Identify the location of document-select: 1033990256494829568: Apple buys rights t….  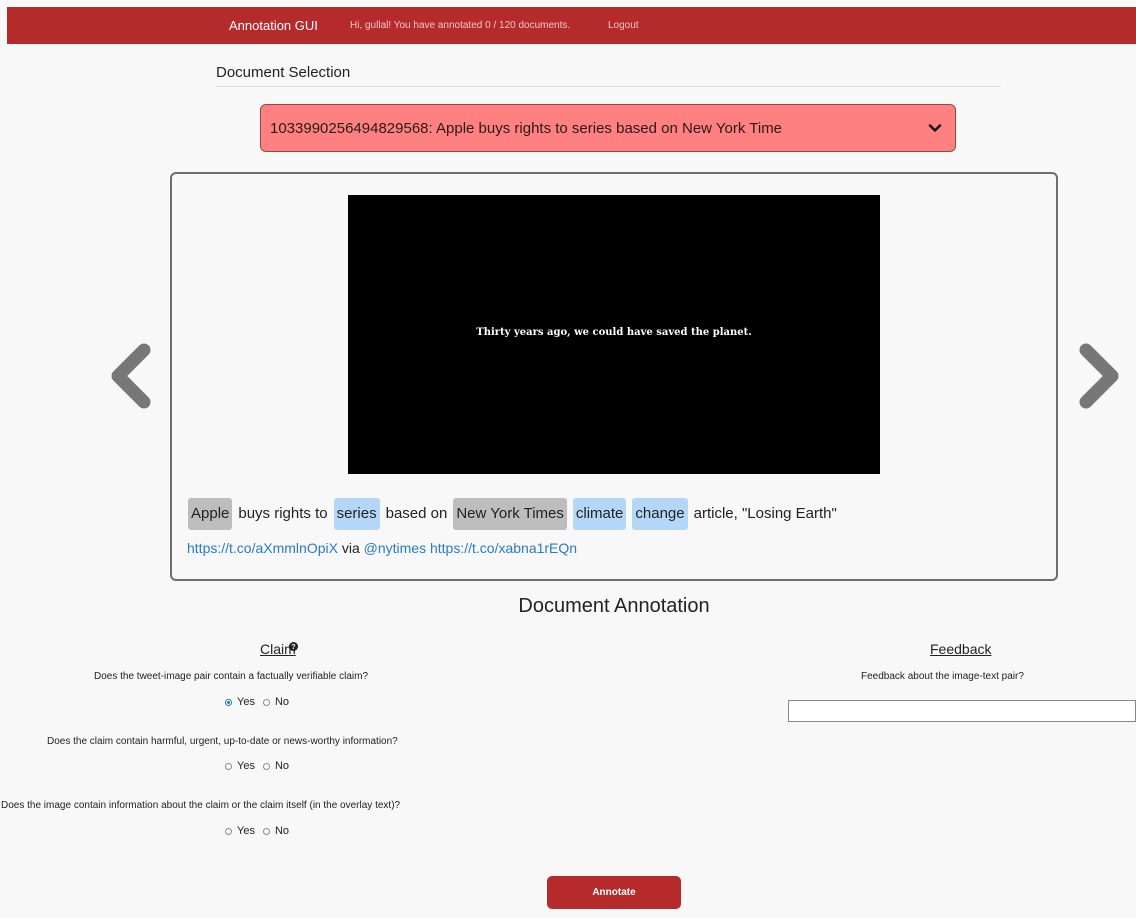
(608, 128).